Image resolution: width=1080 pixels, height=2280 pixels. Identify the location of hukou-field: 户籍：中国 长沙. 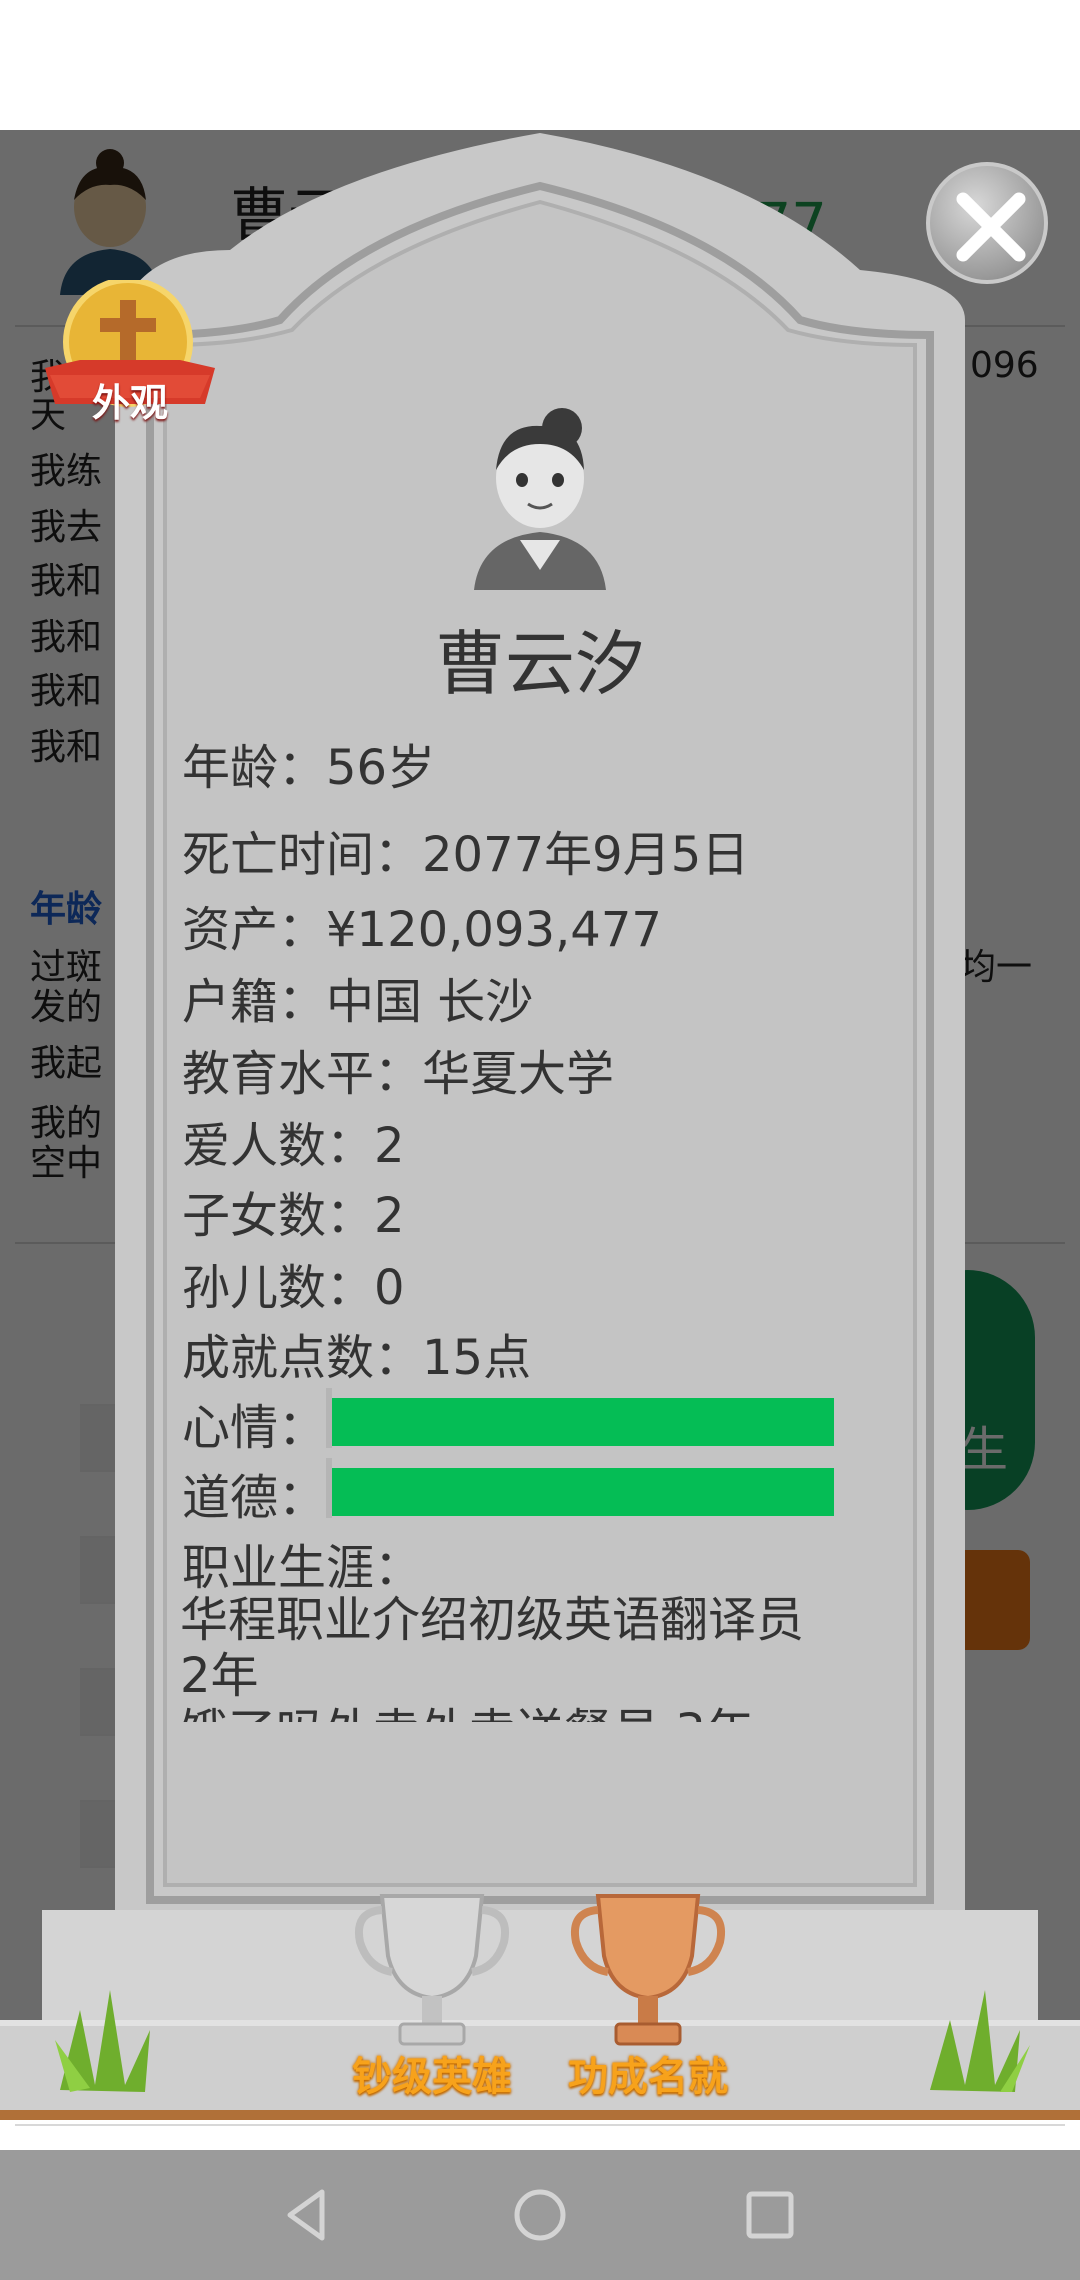
(358, 1002).